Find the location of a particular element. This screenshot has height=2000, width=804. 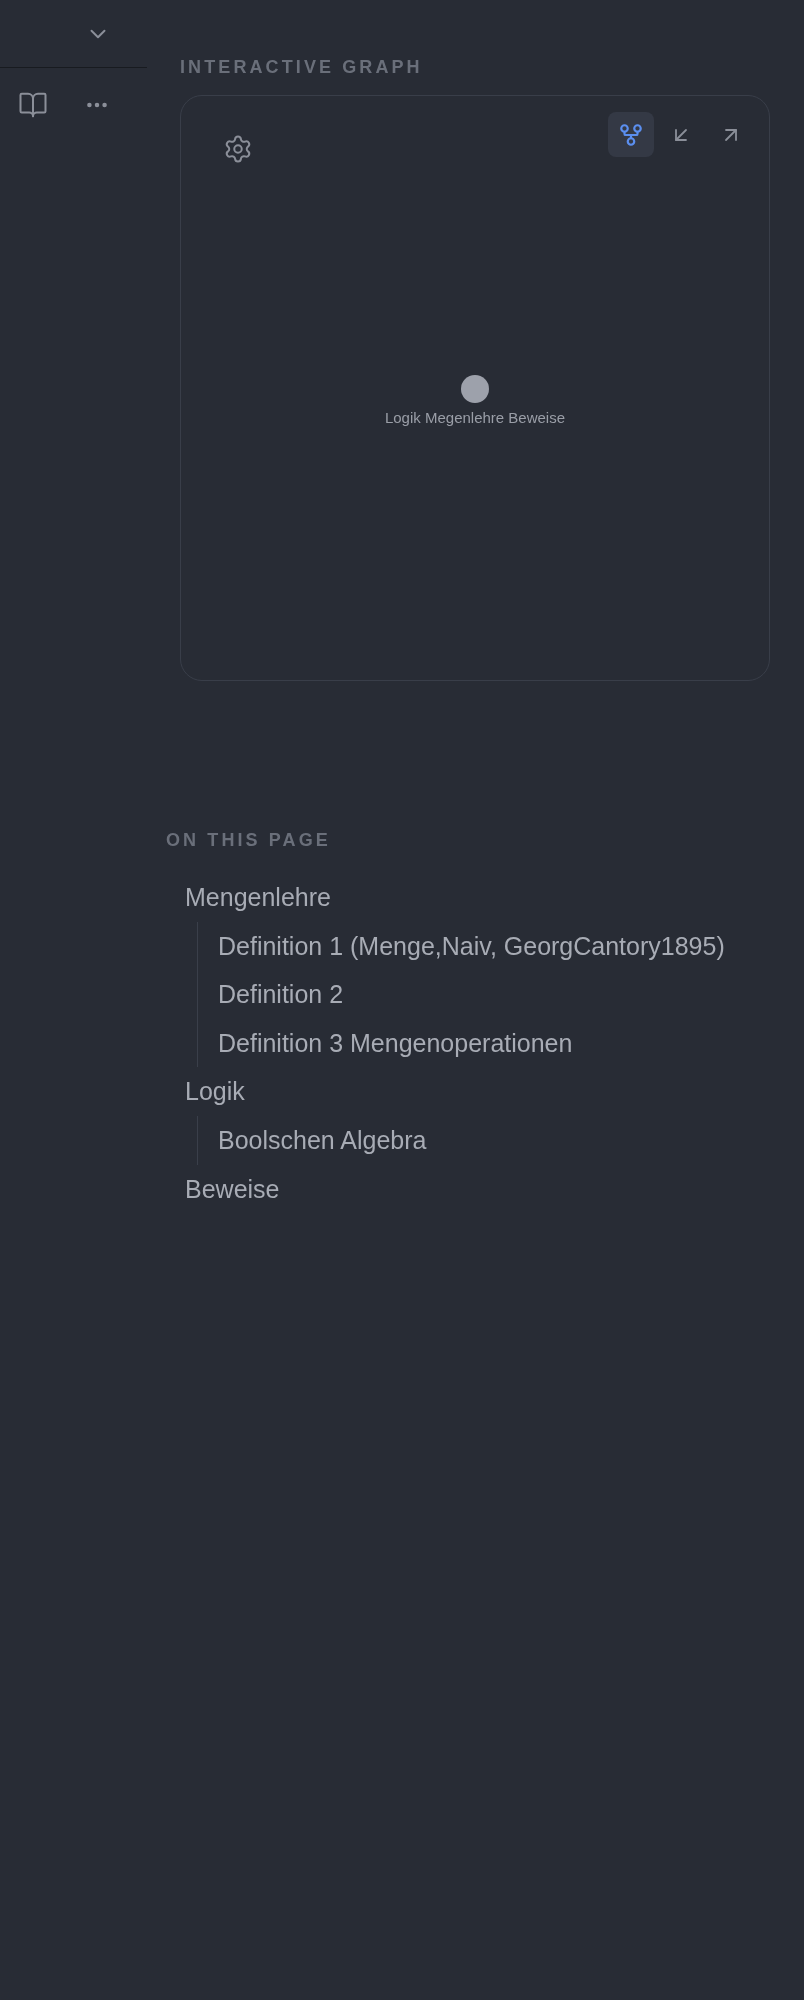

section-heading: ON THIS PAGE is located at coordinates (248, 840).